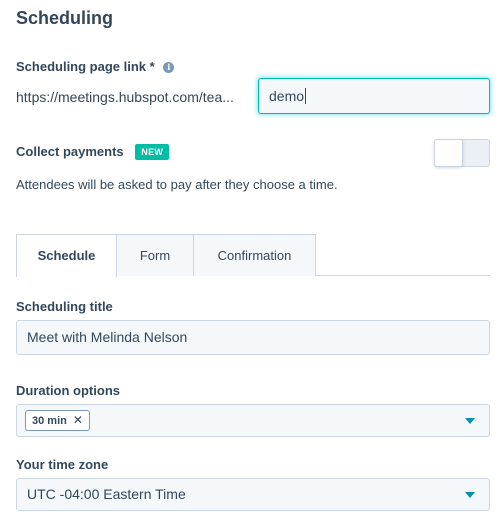  I want to click on scheduling-page-link-label: Scheduling page link * i, so click(95, 66).